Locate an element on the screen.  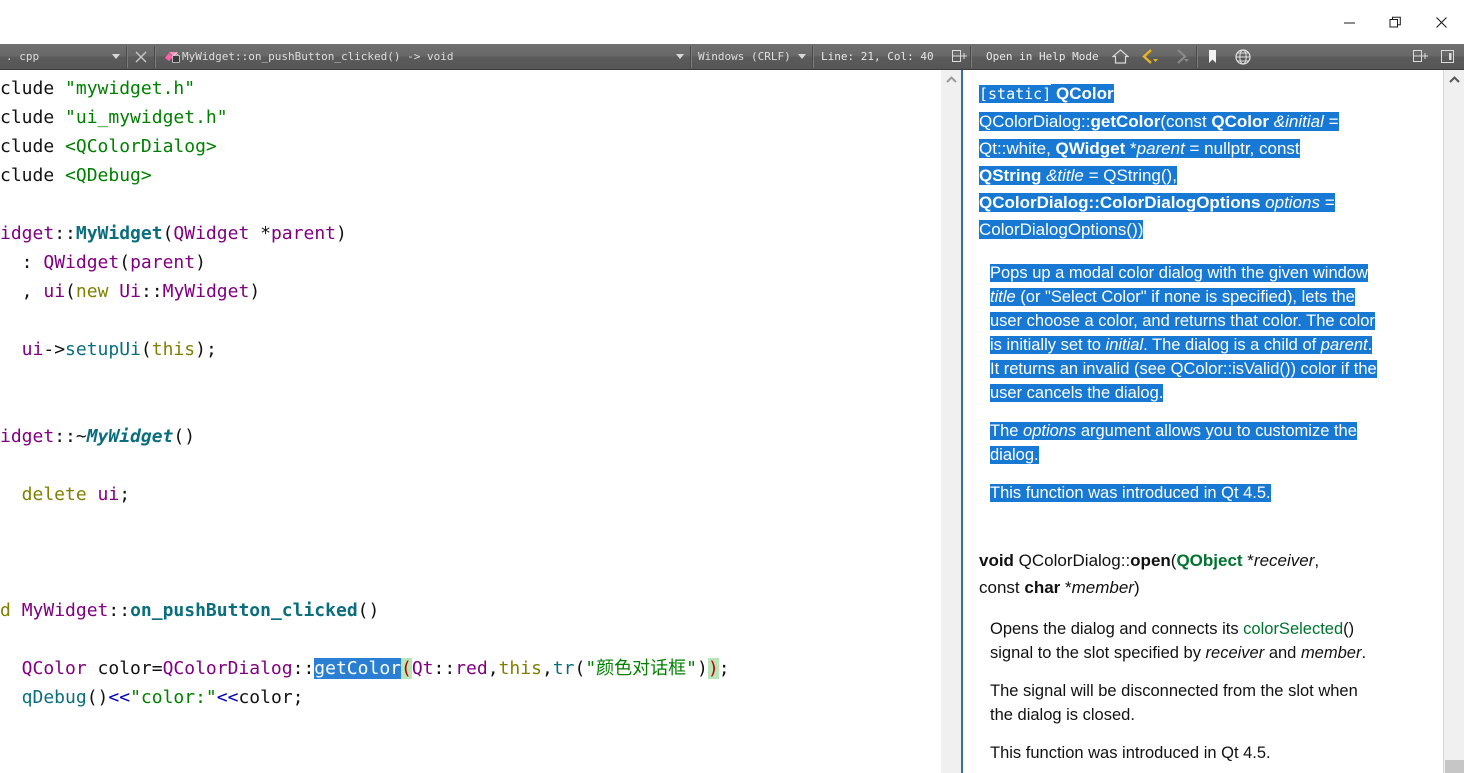
window-controls is located at coordinates (1395, 22).